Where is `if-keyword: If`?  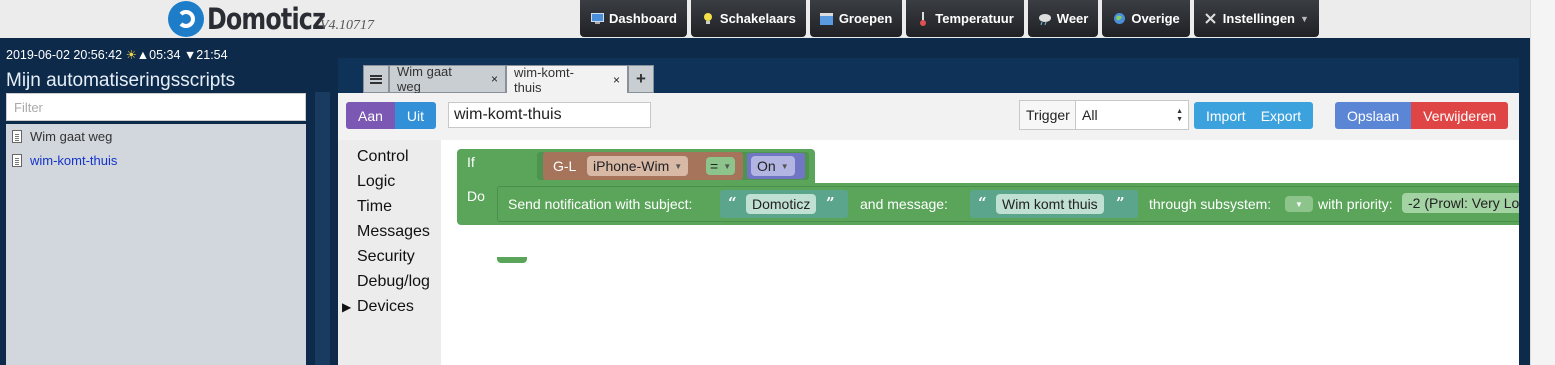 if-keyword: If is located at coordinates (471, 162).